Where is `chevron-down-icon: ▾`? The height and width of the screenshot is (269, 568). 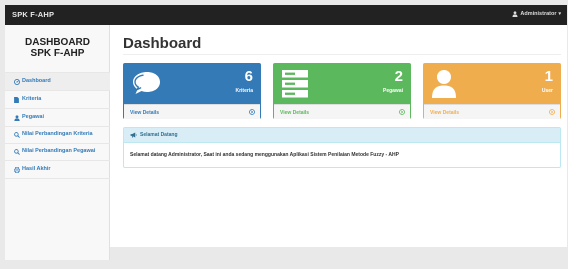
chevron-down-icon: ▾ is located at coordinates (559, 14).